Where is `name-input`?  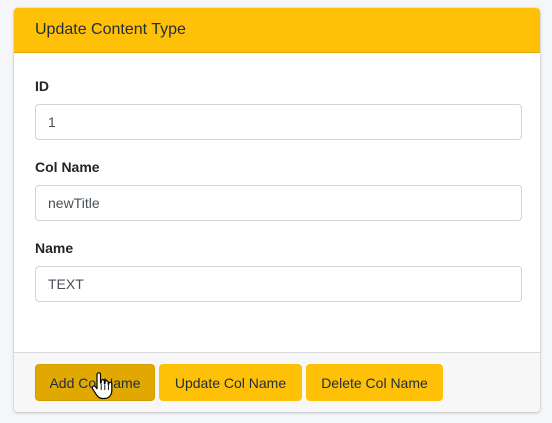 name-input is located at coordinates (278, 284).